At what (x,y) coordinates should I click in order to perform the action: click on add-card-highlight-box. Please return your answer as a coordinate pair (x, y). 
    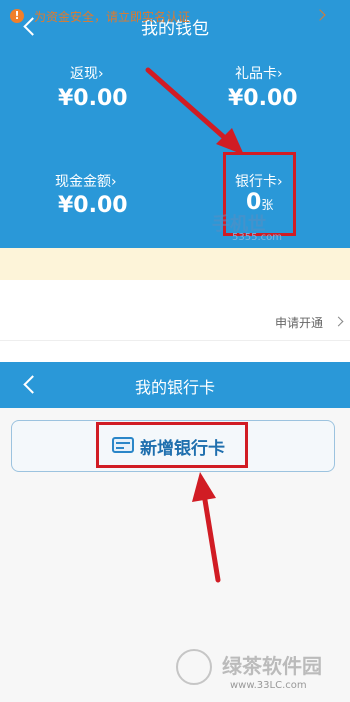
    Looking at the image, I should click on (172, 445).